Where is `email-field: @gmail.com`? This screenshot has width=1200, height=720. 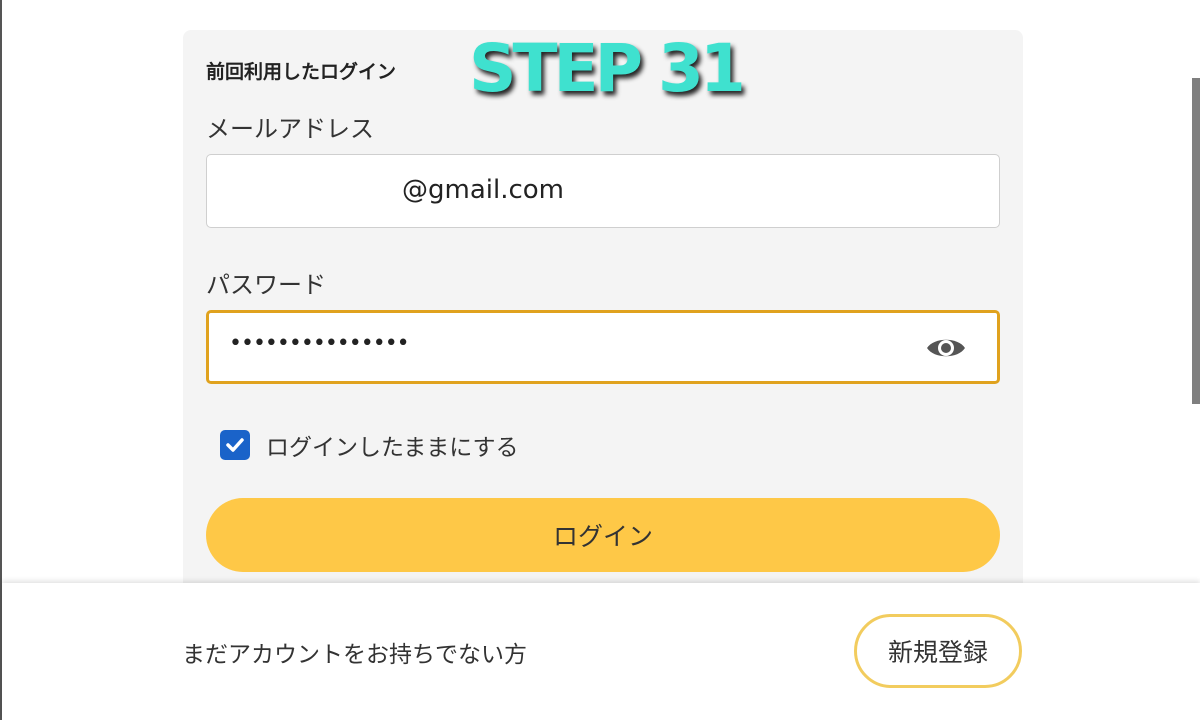 email-field: @gmail.com is located at coordinates (603, 191).